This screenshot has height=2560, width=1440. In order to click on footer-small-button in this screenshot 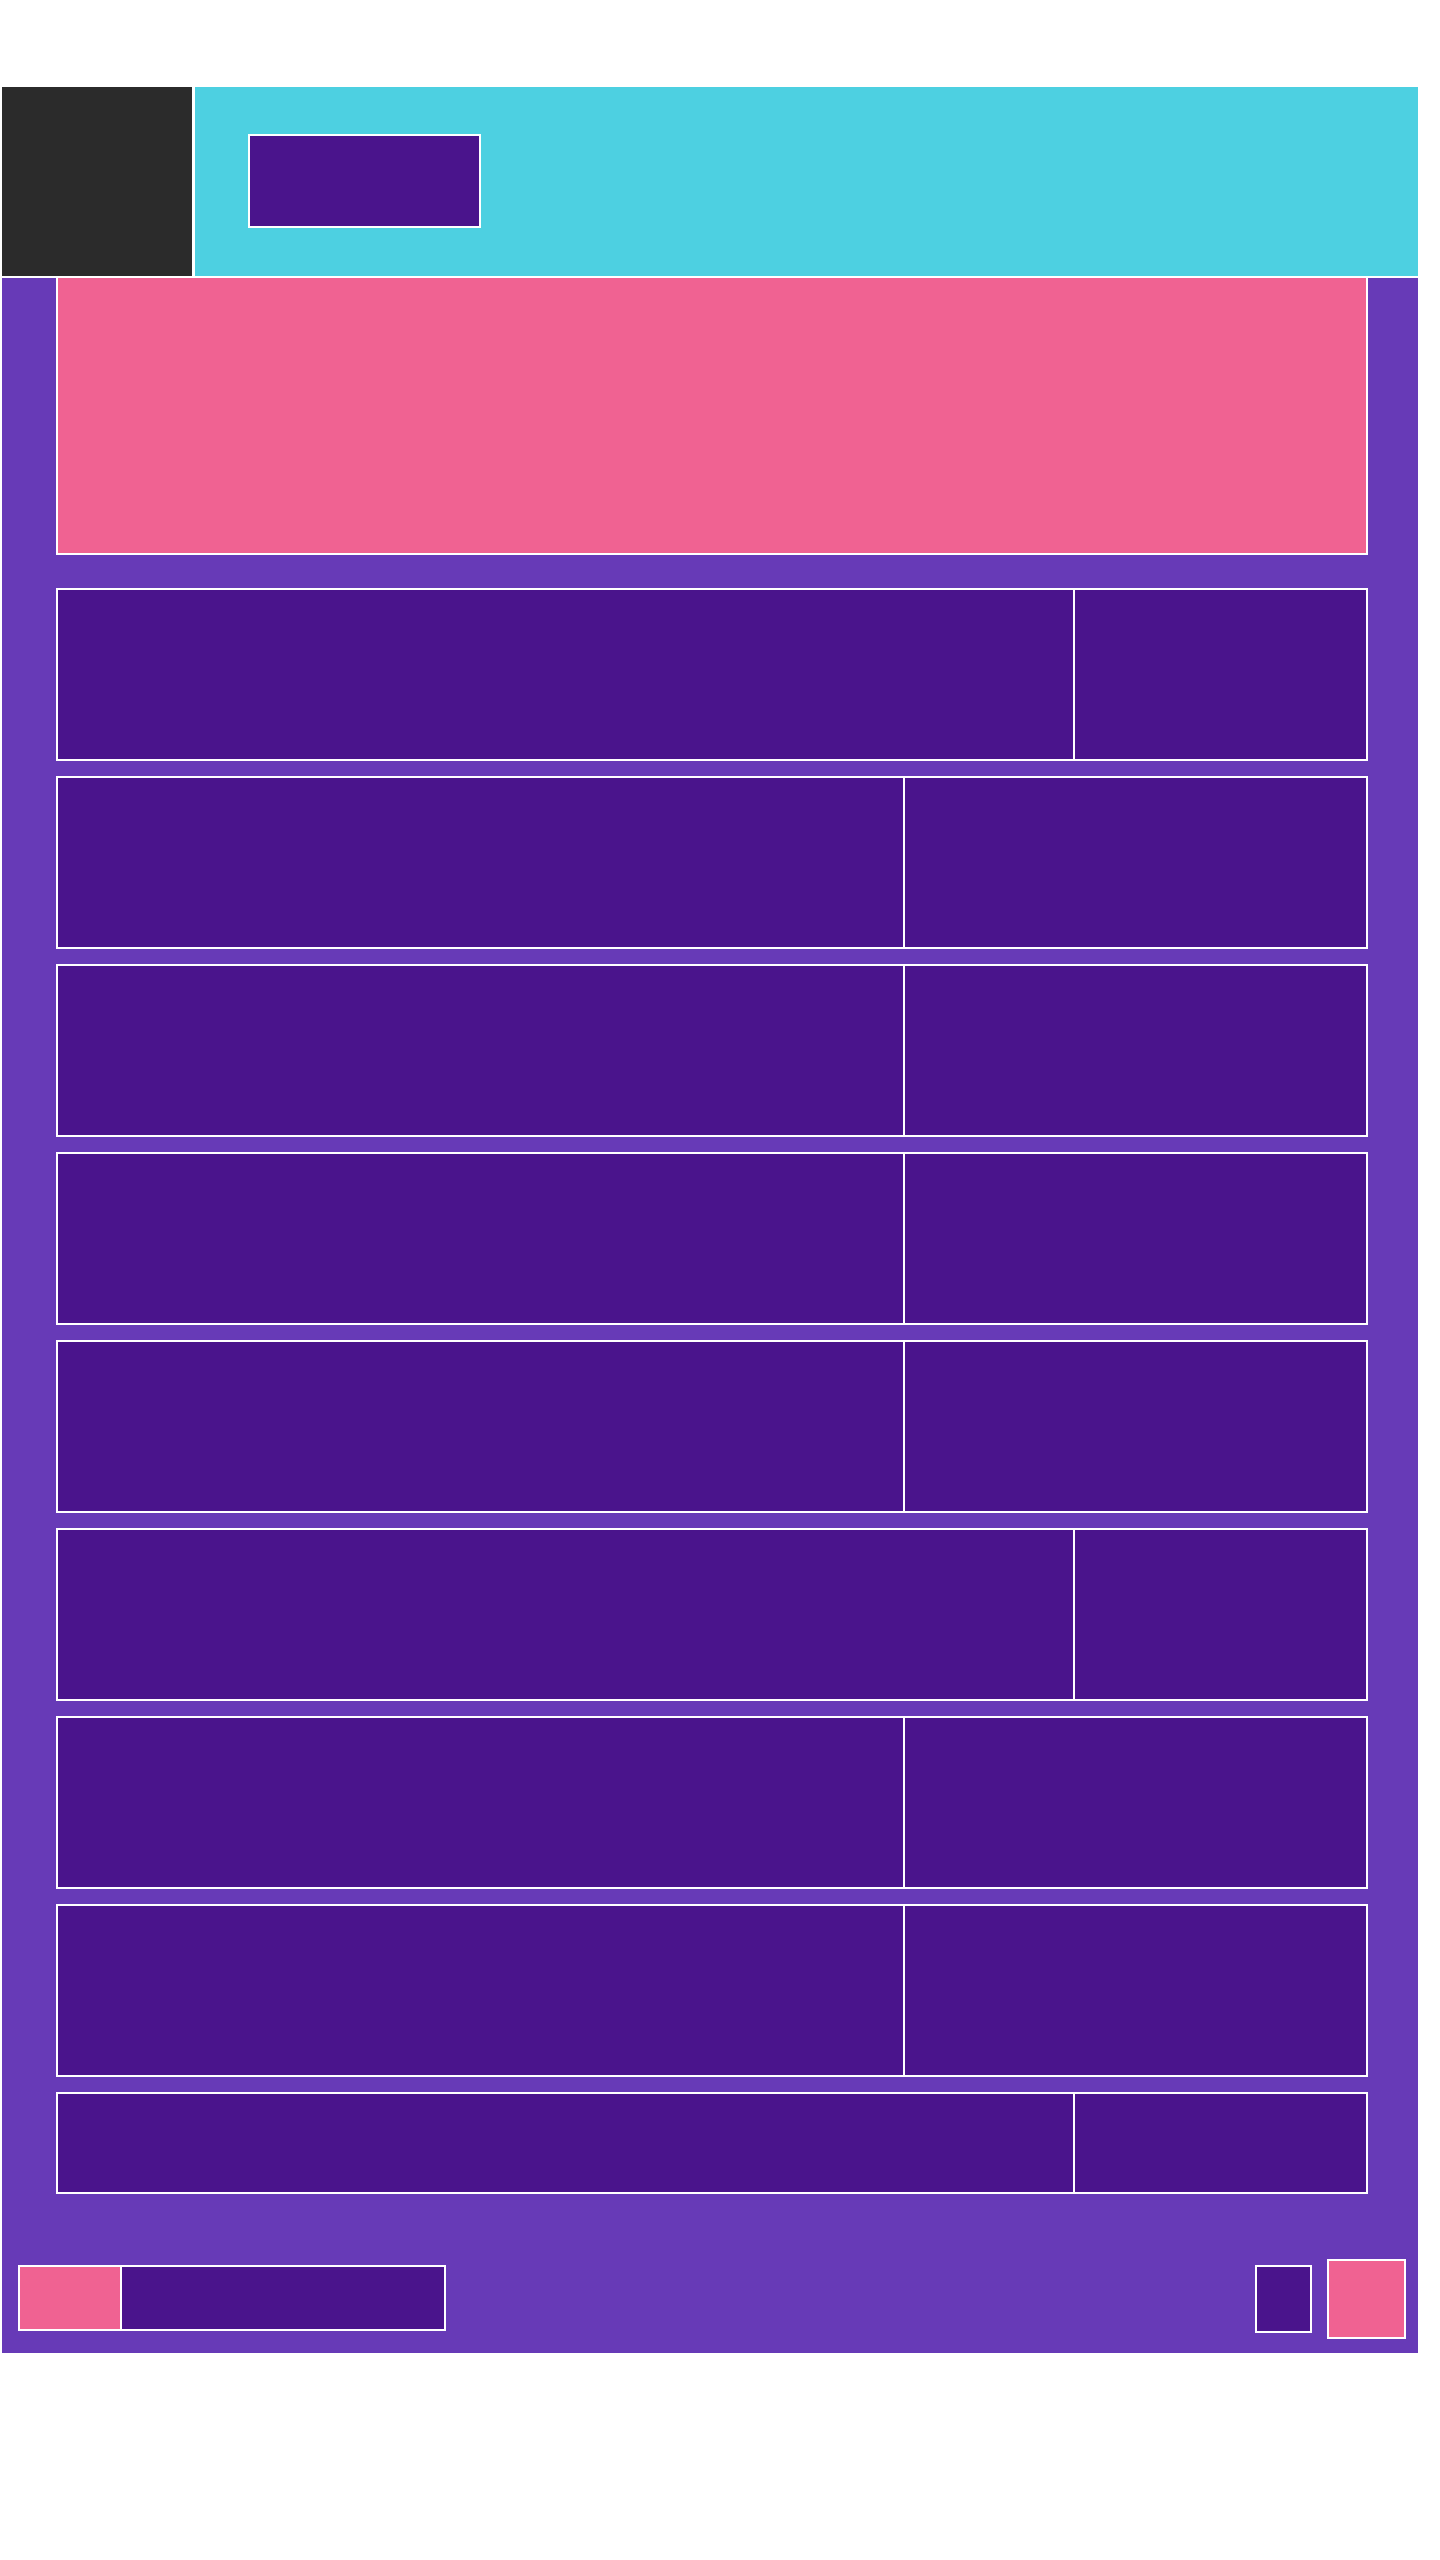, I will do `click(1283, 2299)`.